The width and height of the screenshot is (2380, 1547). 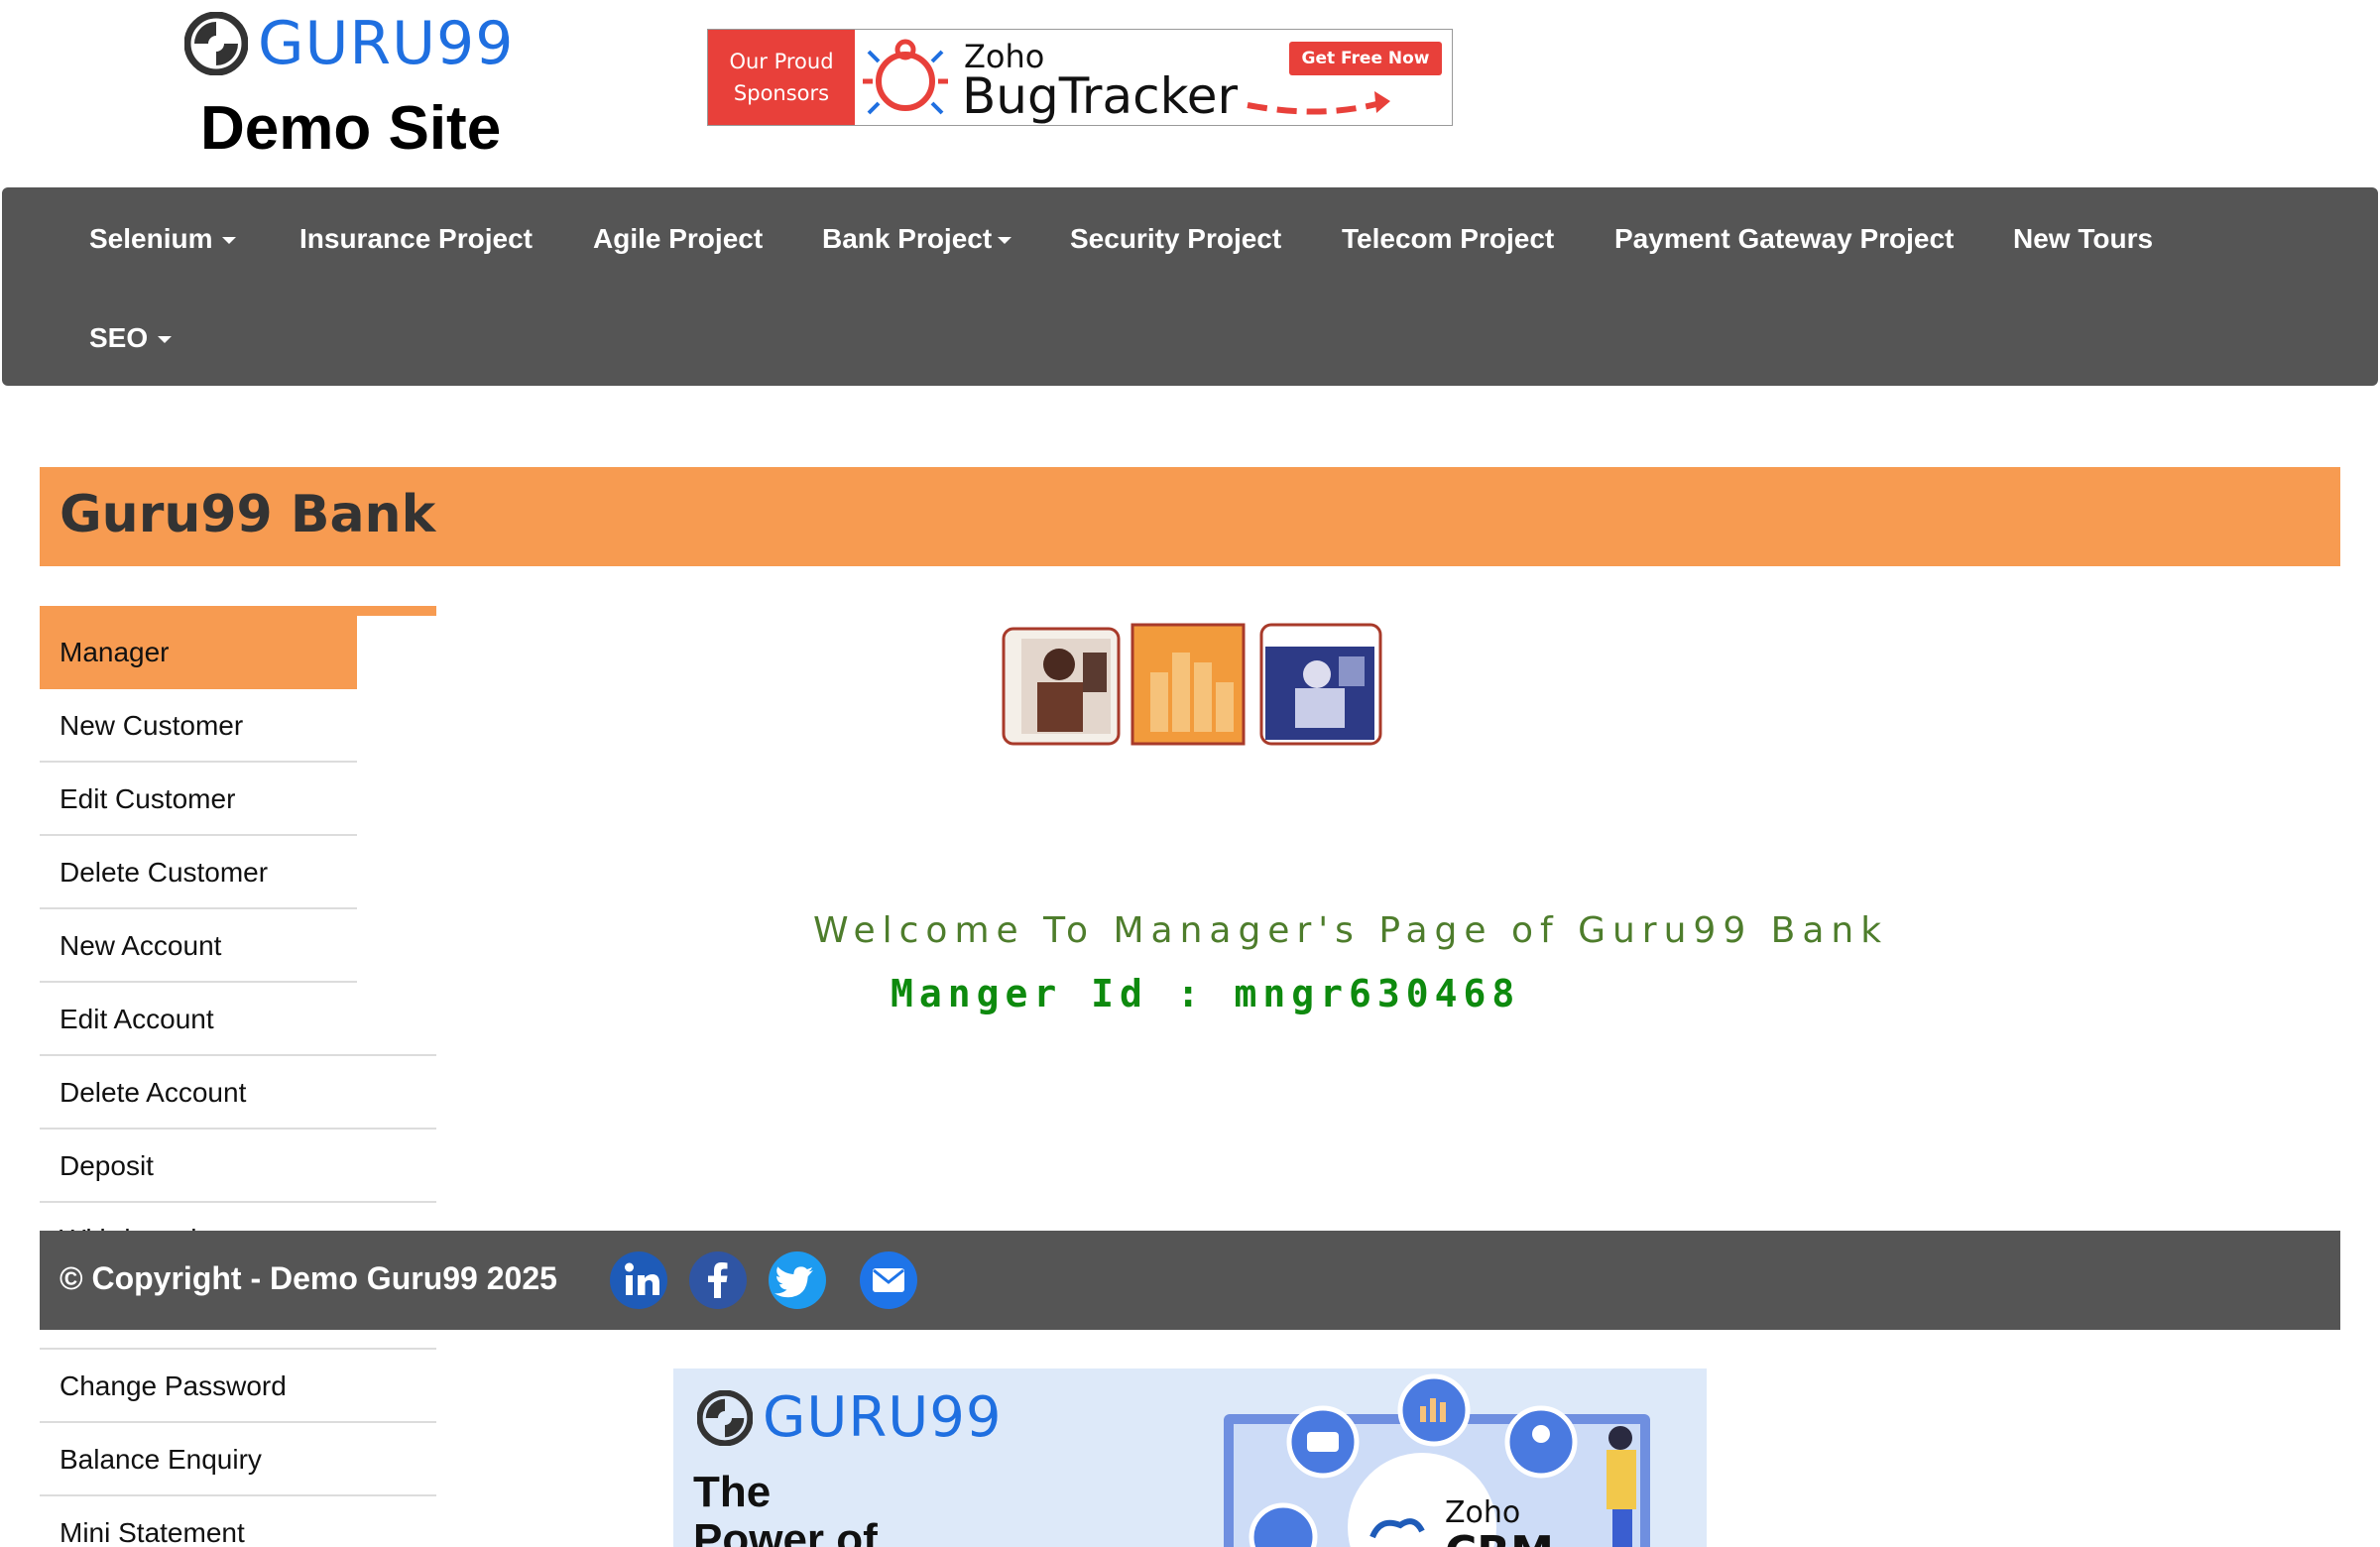 I want to click on sidebar-item-edit-customer: Edit Customer, so click(x=198, y=799).